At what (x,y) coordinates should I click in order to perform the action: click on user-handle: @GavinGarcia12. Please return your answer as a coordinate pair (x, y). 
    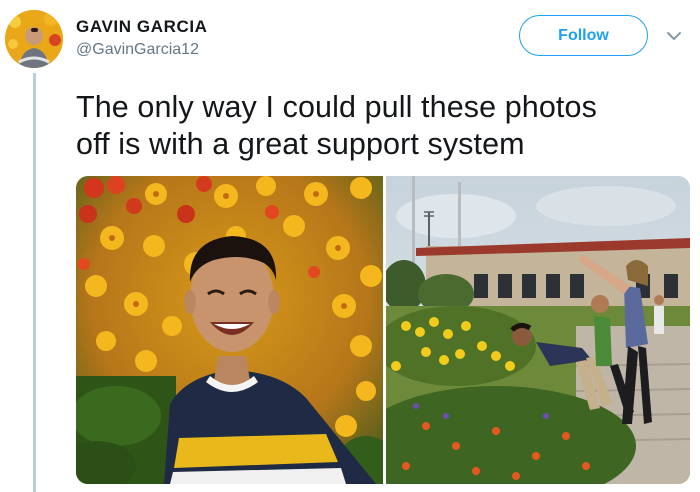
    Looking at the image, I should click on (137, 50).